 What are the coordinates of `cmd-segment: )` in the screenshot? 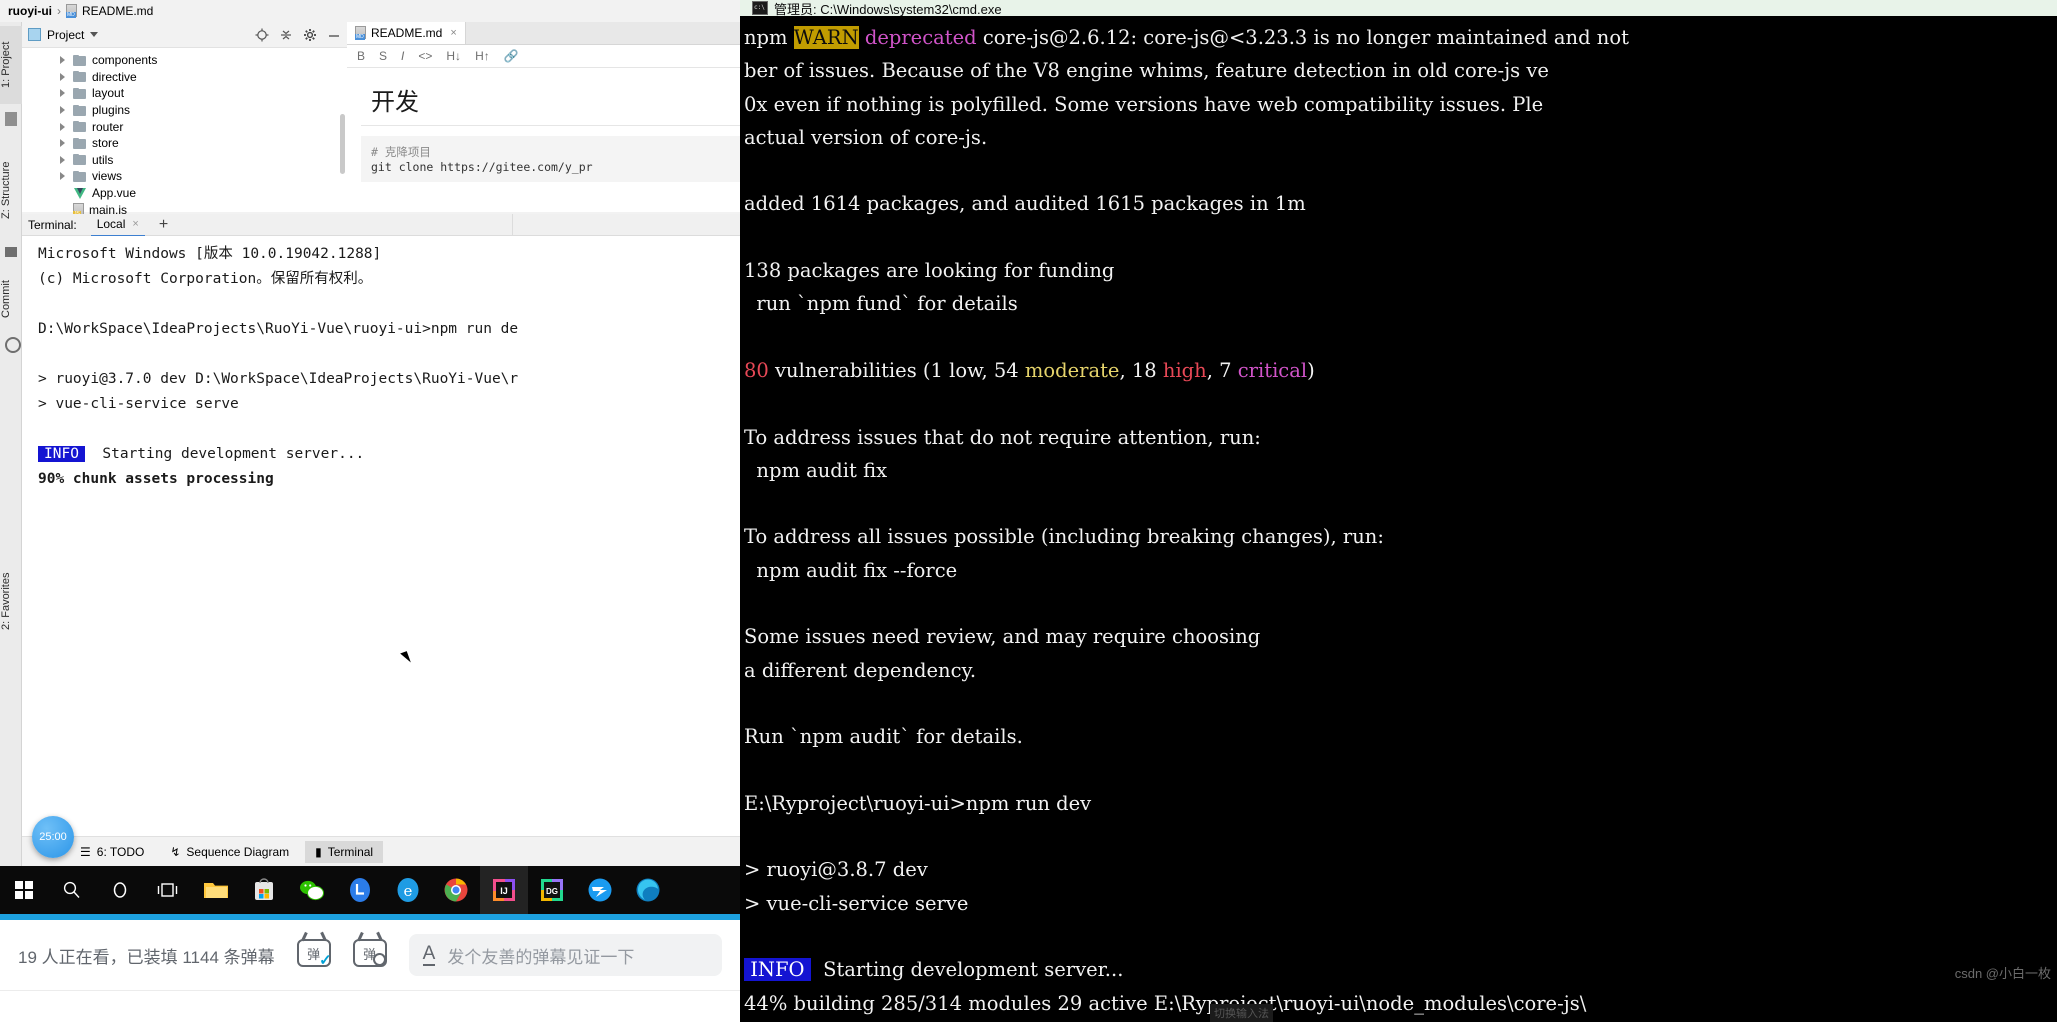 It's located at (1311, 370).